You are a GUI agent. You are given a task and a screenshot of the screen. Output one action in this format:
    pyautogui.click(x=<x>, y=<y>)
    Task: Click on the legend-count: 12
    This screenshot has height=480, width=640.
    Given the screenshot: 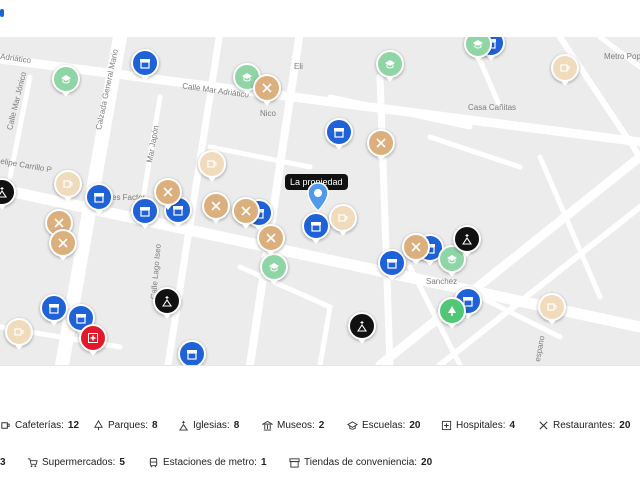 What is the action you would take?
    pyautogui.click(x=73, y=425)
    